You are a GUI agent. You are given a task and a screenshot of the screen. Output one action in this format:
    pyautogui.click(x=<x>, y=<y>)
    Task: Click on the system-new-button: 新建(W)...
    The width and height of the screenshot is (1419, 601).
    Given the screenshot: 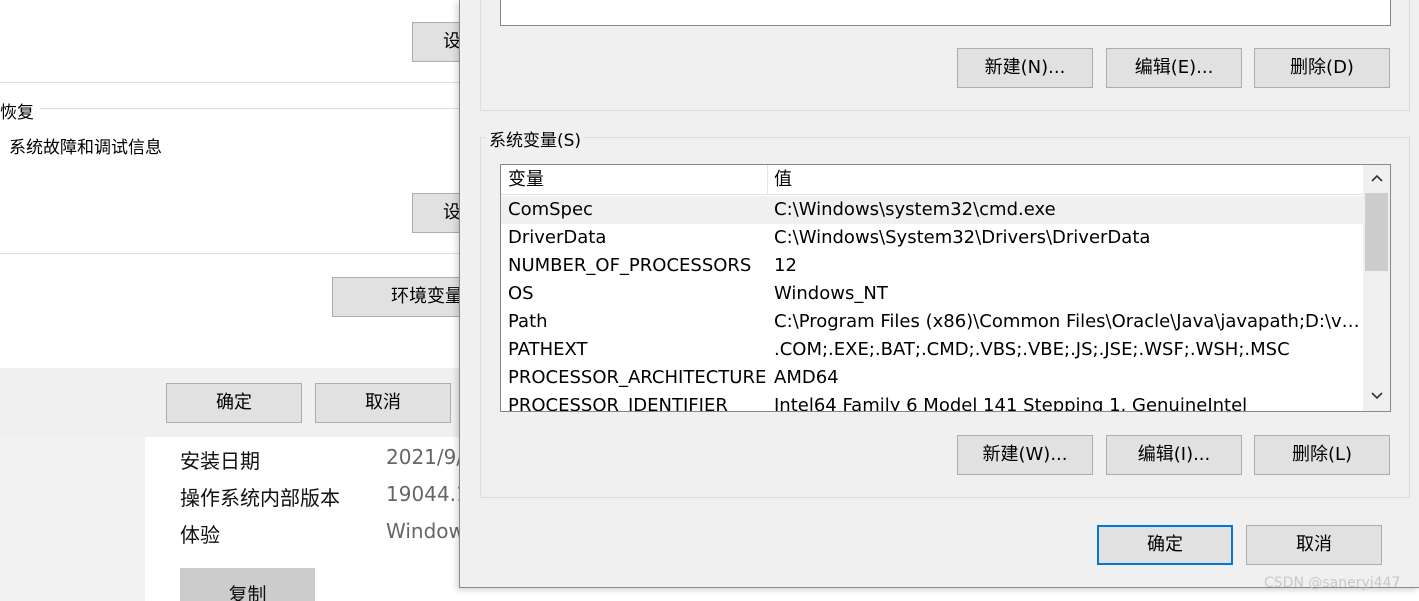 What is the action you would take?
    pyautogui.click(x=1025, y=455)
    